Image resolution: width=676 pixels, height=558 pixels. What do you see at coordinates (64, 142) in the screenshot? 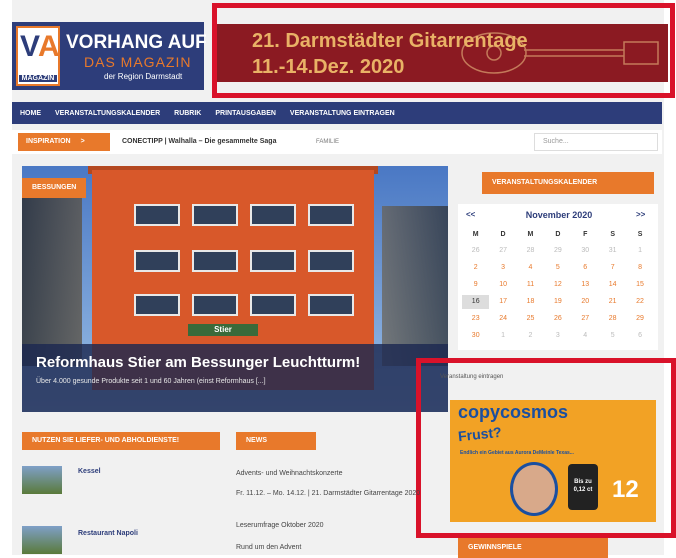
I see `ticker-label: INSPIRATION >` at bounding box center [64, 142].